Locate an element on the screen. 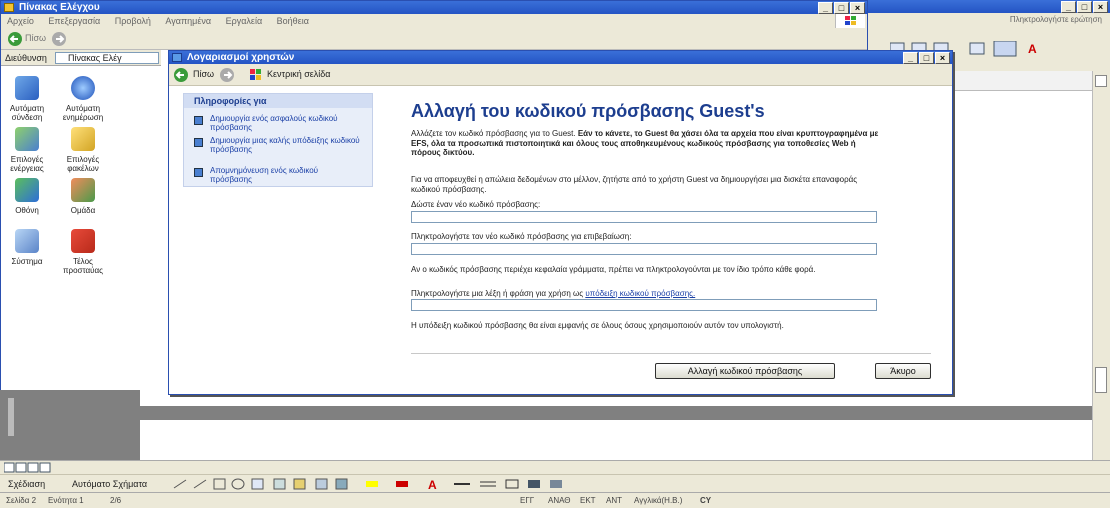 The height and width of the screenshot is (508, 1110). word-vertical-scrollbar is located at coordinates (1101, 271).